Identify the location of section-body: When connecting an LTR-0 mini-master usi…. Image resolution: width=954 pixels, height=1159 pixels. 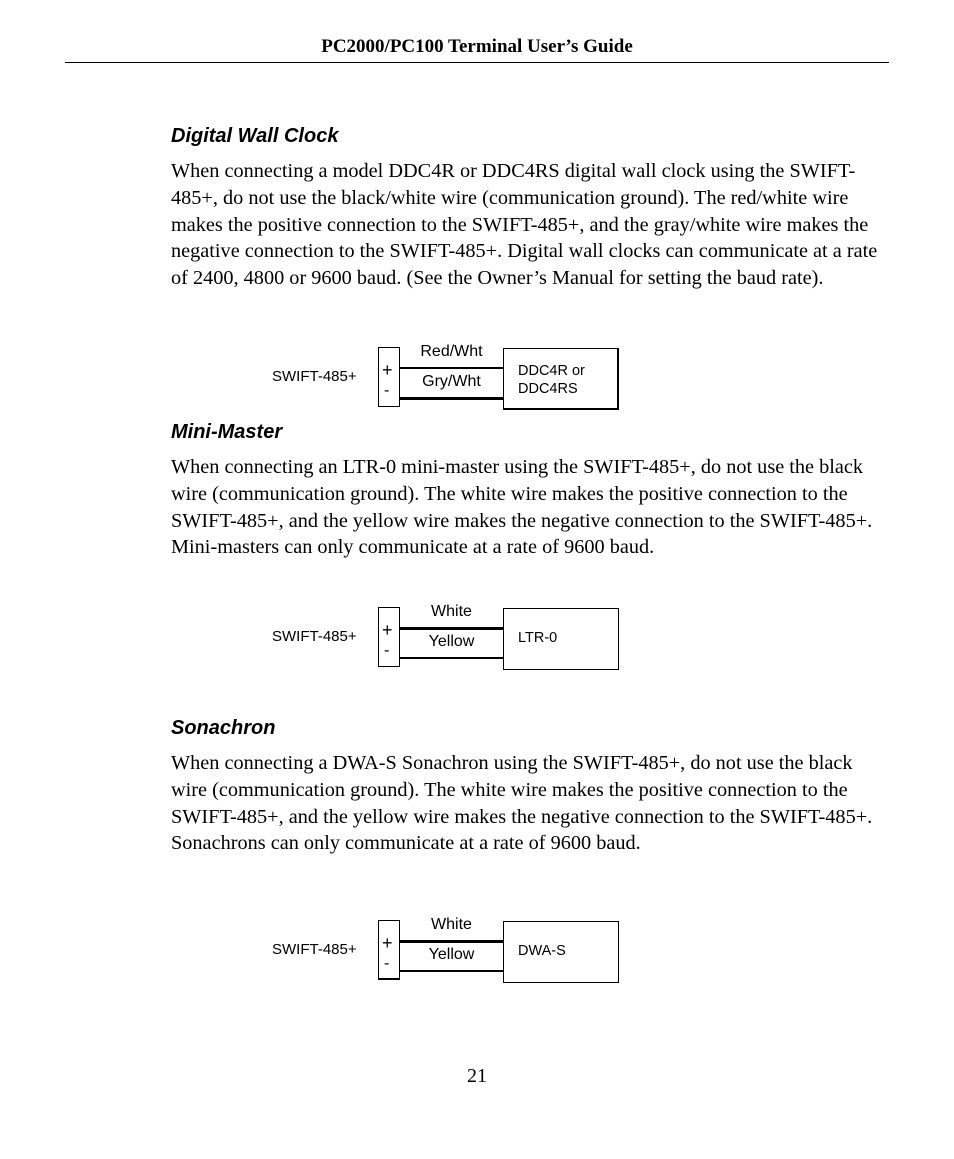
(522, 507).